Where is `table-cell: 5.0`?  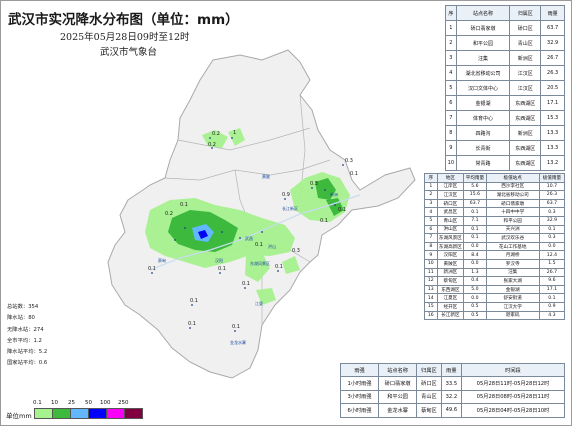 table-cell: 5.0 is located at coordinates (475, 289).